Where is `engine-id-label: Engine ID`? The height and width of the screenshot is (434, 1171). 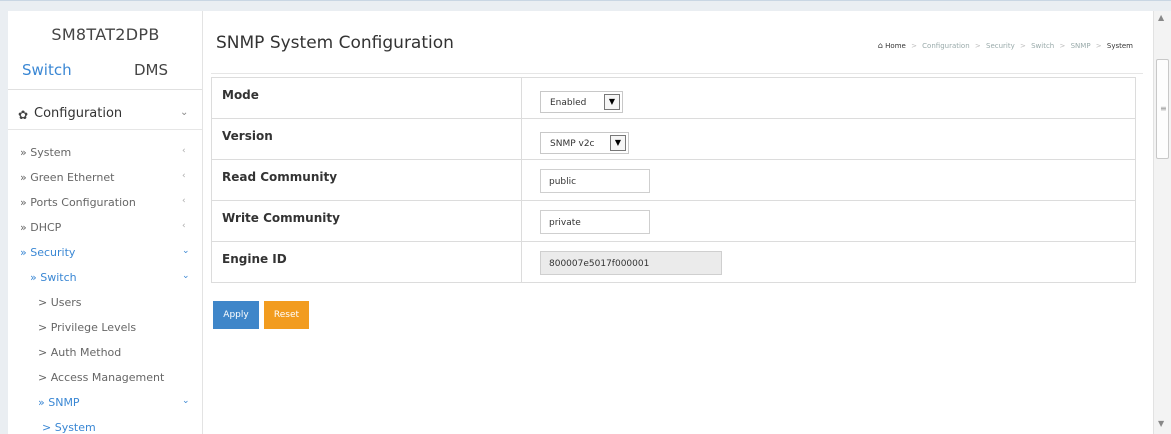
engine-id-label: Engine ID is located at coordinates (366, 262).